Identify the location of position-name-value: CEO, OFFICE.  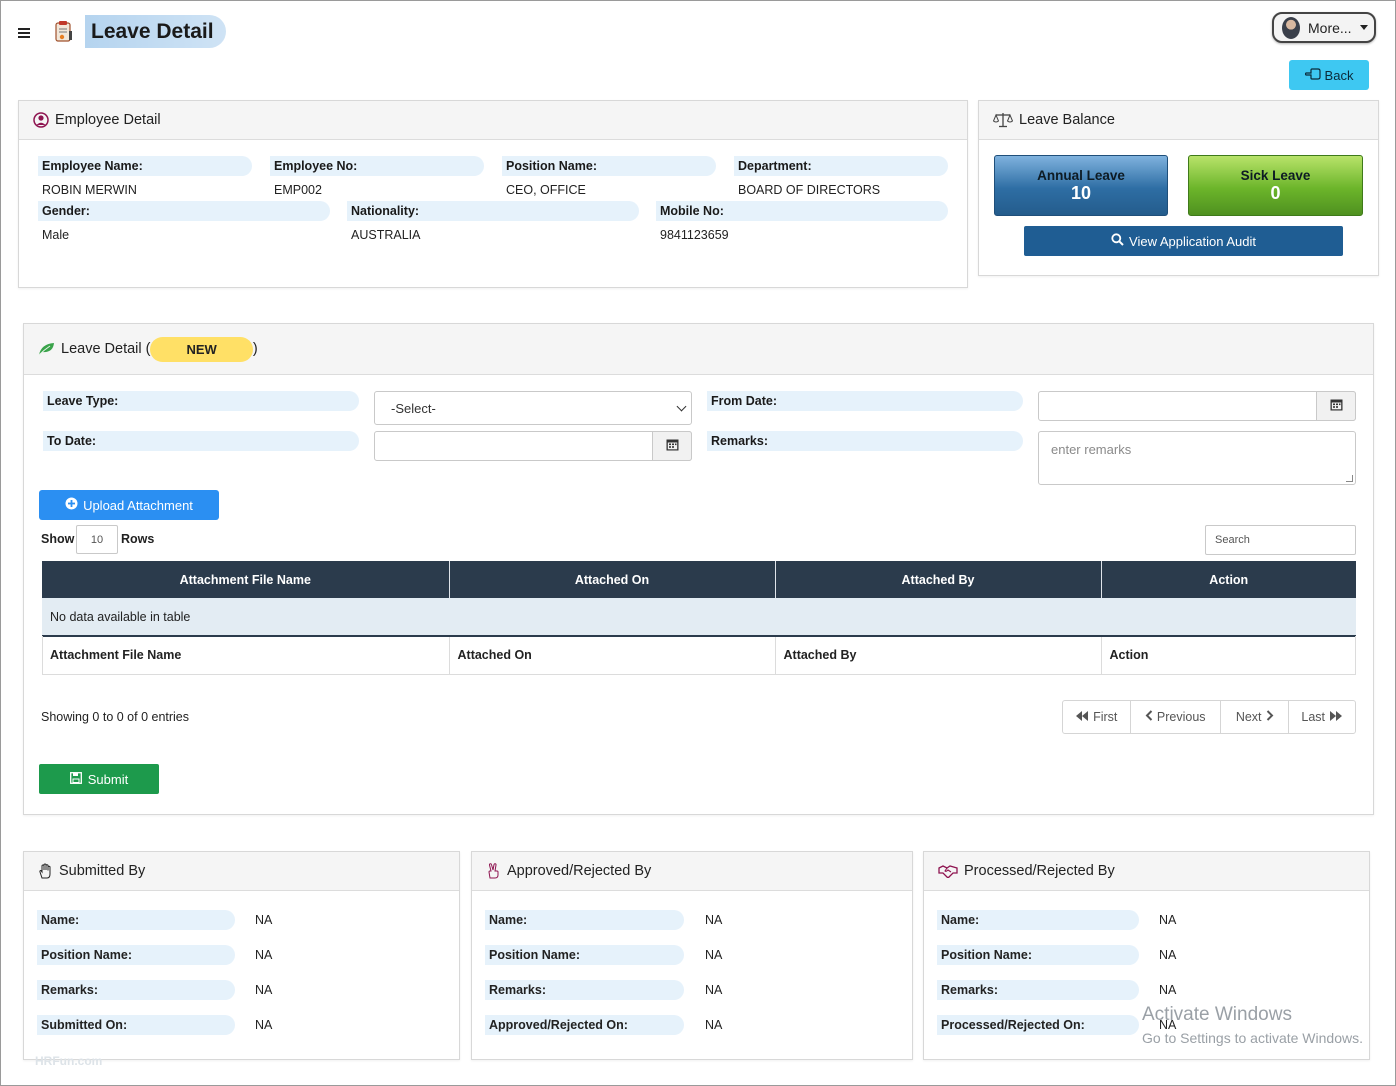
(546, 190).